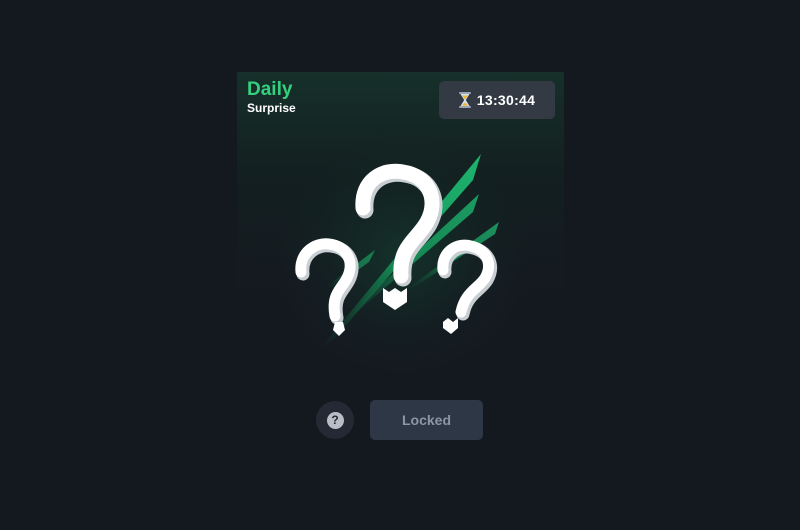 This screenshot has width=800, height=530. Describe the element at coordinates (467, 286) in the screenshot. I see `question-mark-right` at that location.